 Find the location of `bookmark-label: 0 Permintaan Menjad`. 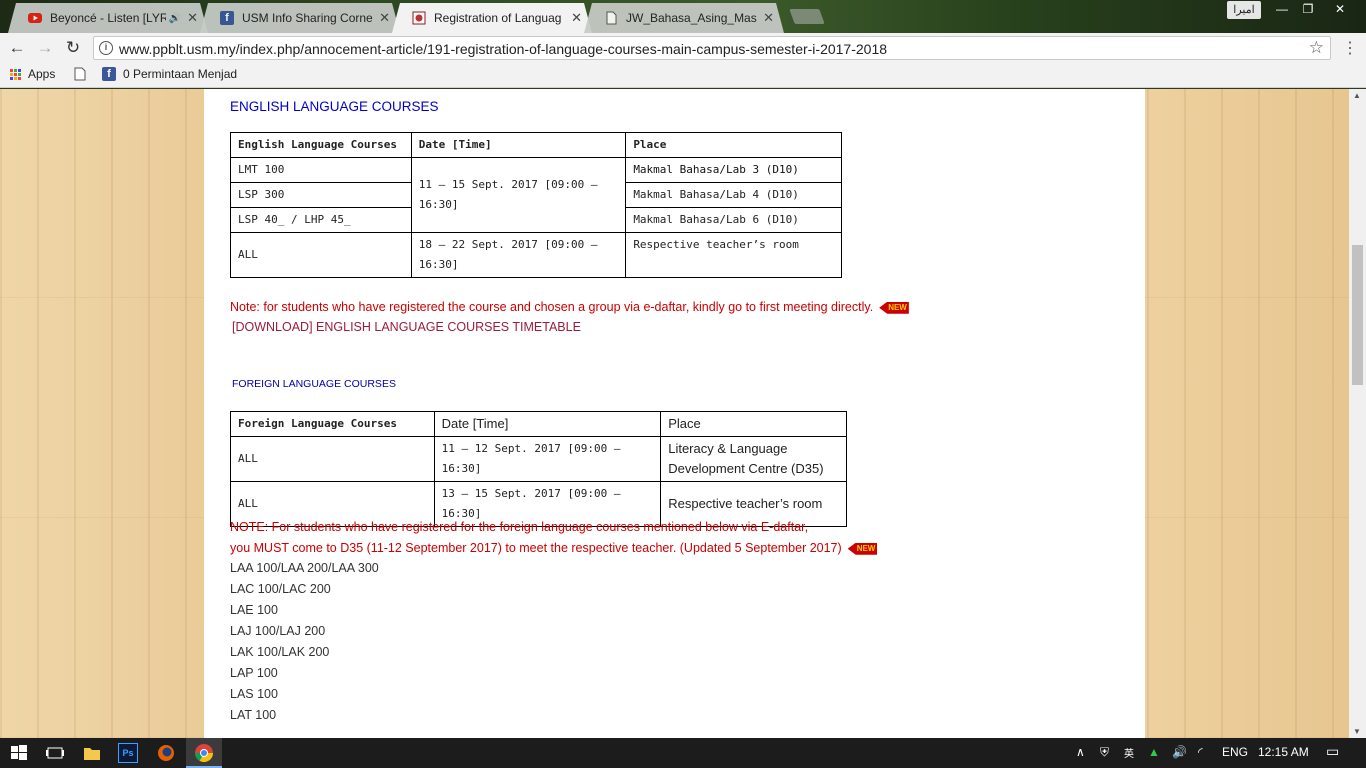

bookmark-label: 0 Permintaan Menjad is located at coordinates (180, 74).